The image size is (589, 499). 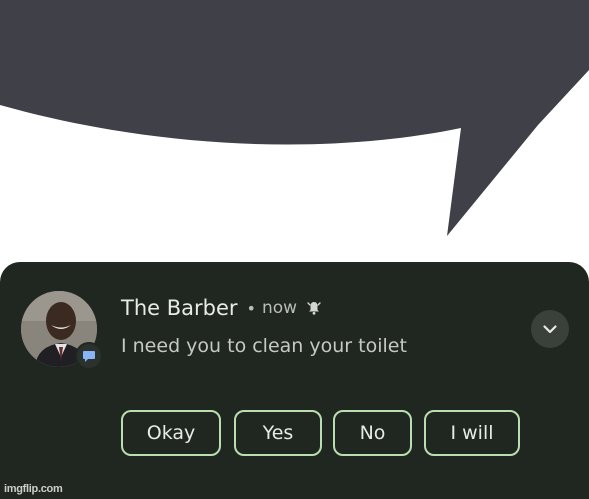 What do you see at coordinates (33, 489) in the screenshot?
I see `imgflip-watermark: imgflip.com` at bounding box center [33, 489].